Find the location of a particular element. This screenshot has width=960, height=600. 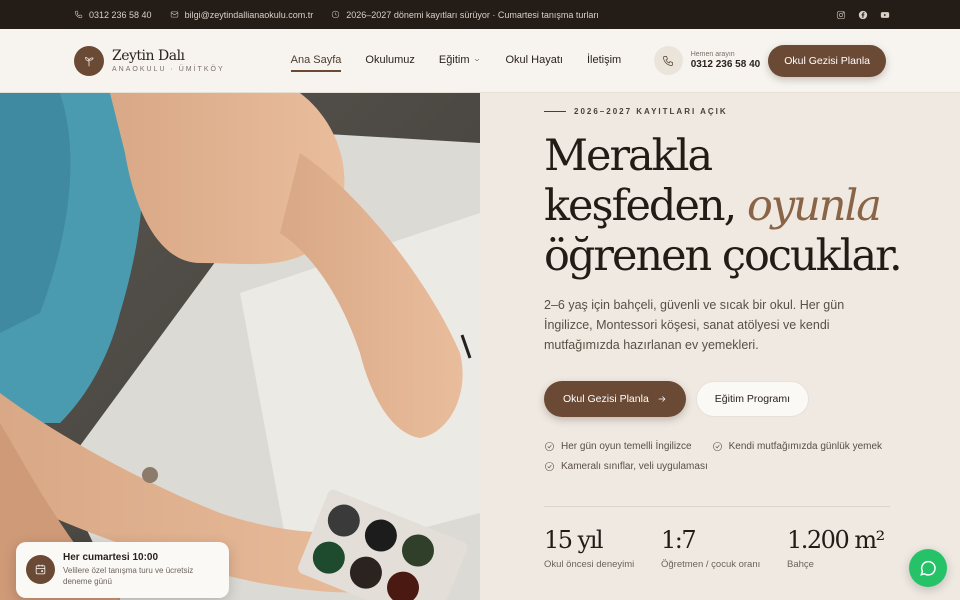

stat-label: Bahçe is located at coordinates (800, 564).